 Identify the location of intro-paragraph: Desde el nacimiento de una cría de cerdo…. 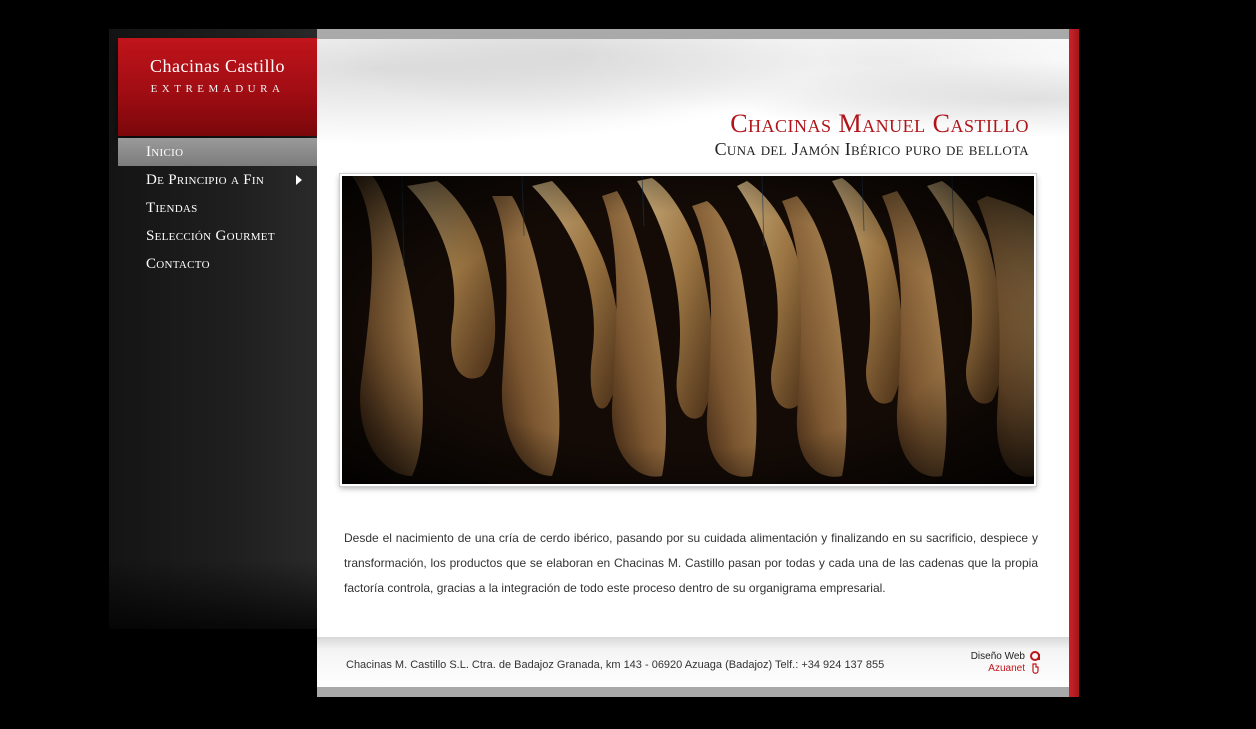
(691, 563).